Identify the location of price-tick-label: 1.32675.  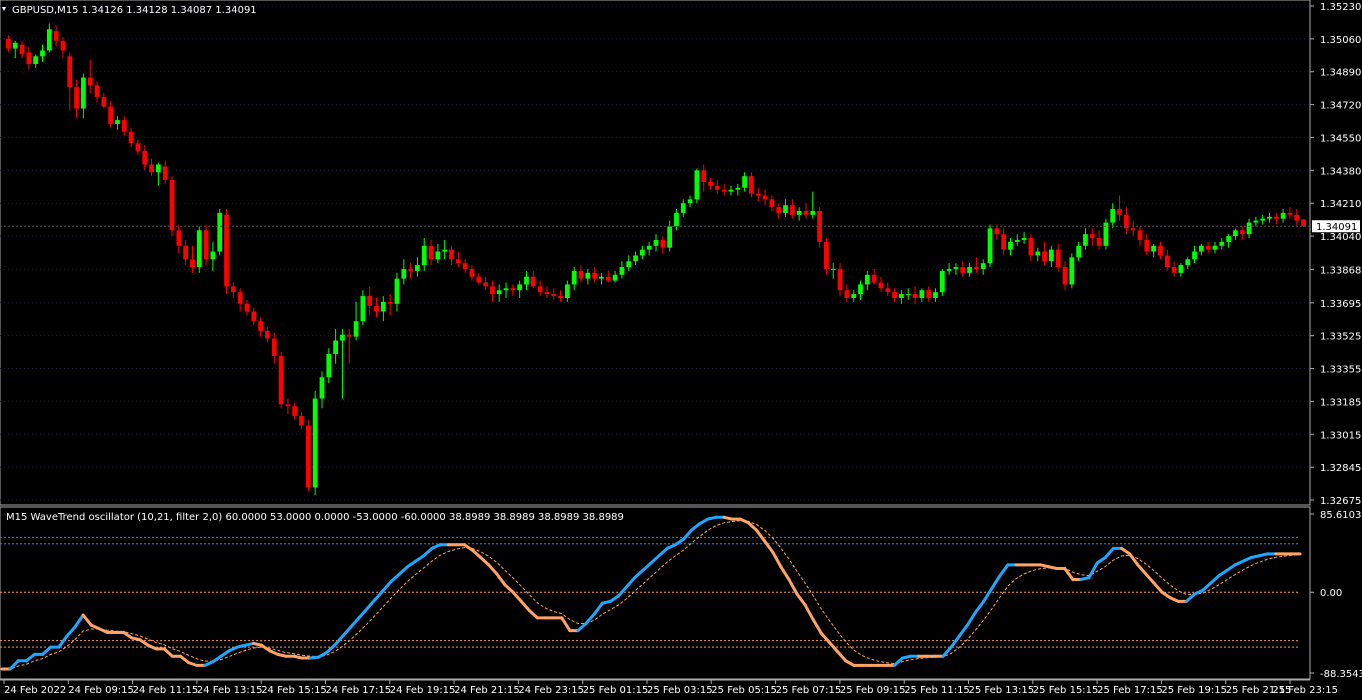
(1340, 501).